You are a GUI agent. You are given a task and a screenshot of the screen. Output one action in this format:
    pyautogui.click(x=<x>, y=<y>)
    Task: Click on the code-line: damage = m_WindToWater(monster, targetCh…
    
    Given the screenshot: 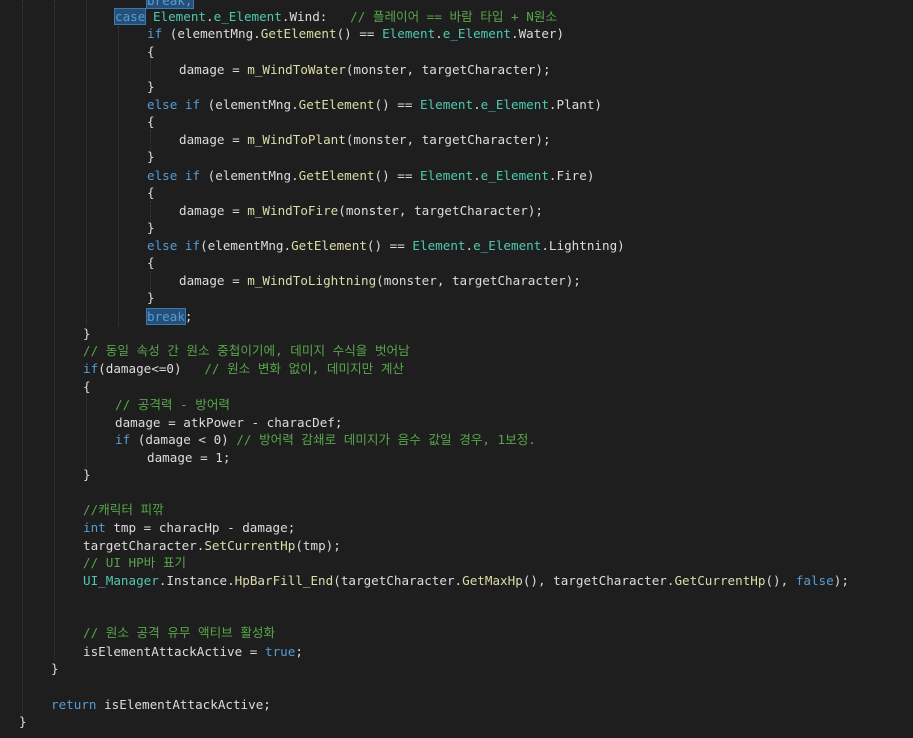 What is the action you would take?
    pyautogui.click(x=546, y=69)
    